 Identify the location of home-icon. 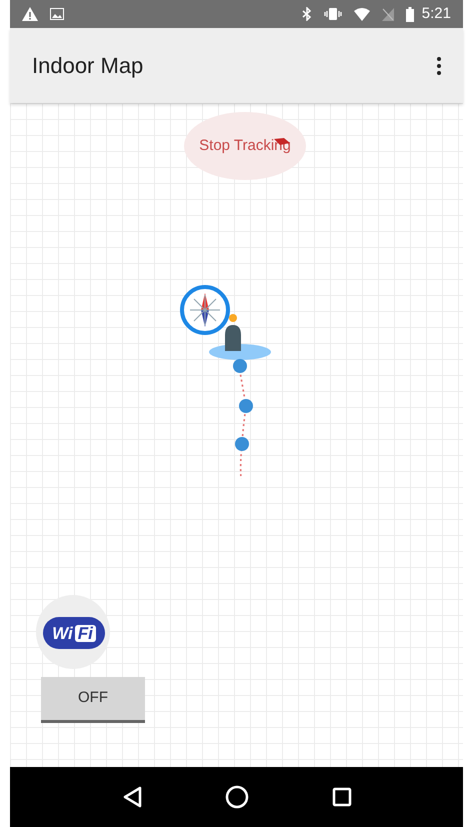
(236, 797).